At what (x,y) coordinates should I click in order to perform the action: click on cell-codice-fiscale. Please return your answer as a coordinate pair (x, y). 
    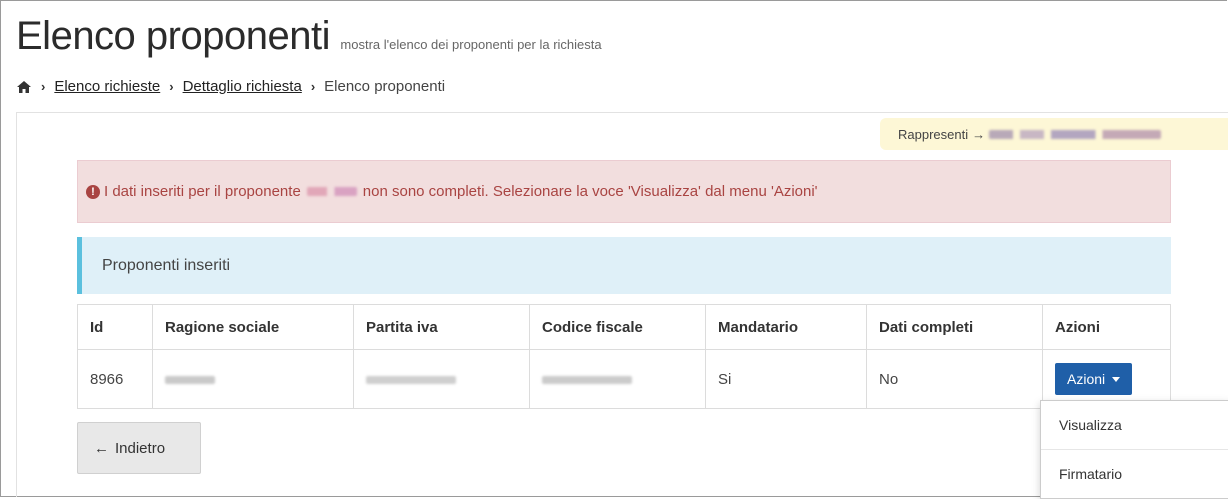
    Looking at the image, I should click on (617, 379).